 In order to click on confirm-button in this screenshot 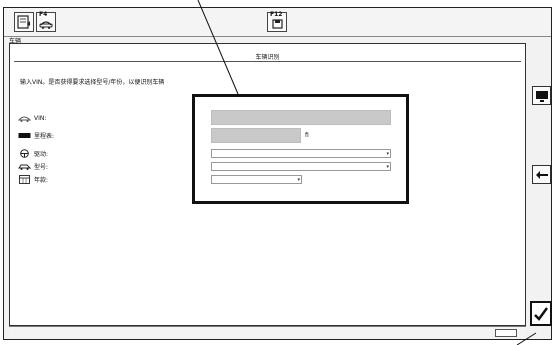, I will do `click(541, 313)`.